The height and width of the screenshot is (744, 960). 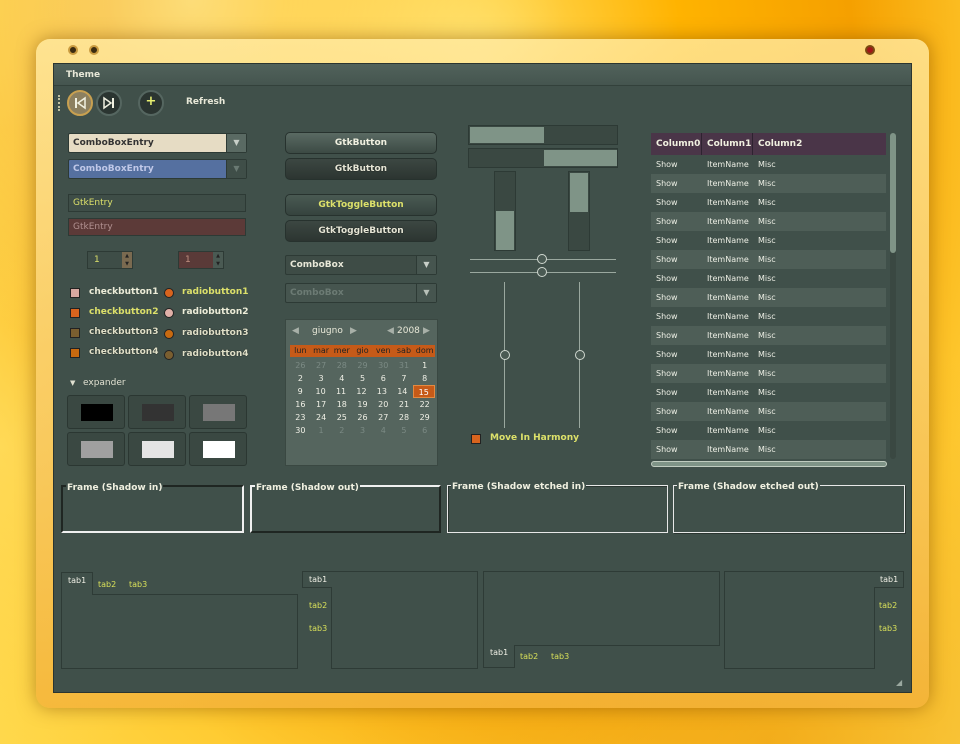 I want to click on calendar-day: 20, so click(x=383, y=404).